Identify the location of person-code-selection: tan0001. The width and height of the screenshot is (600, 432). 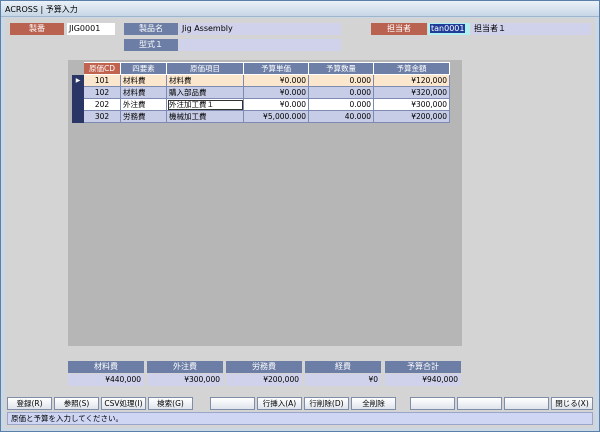
(448, 28).